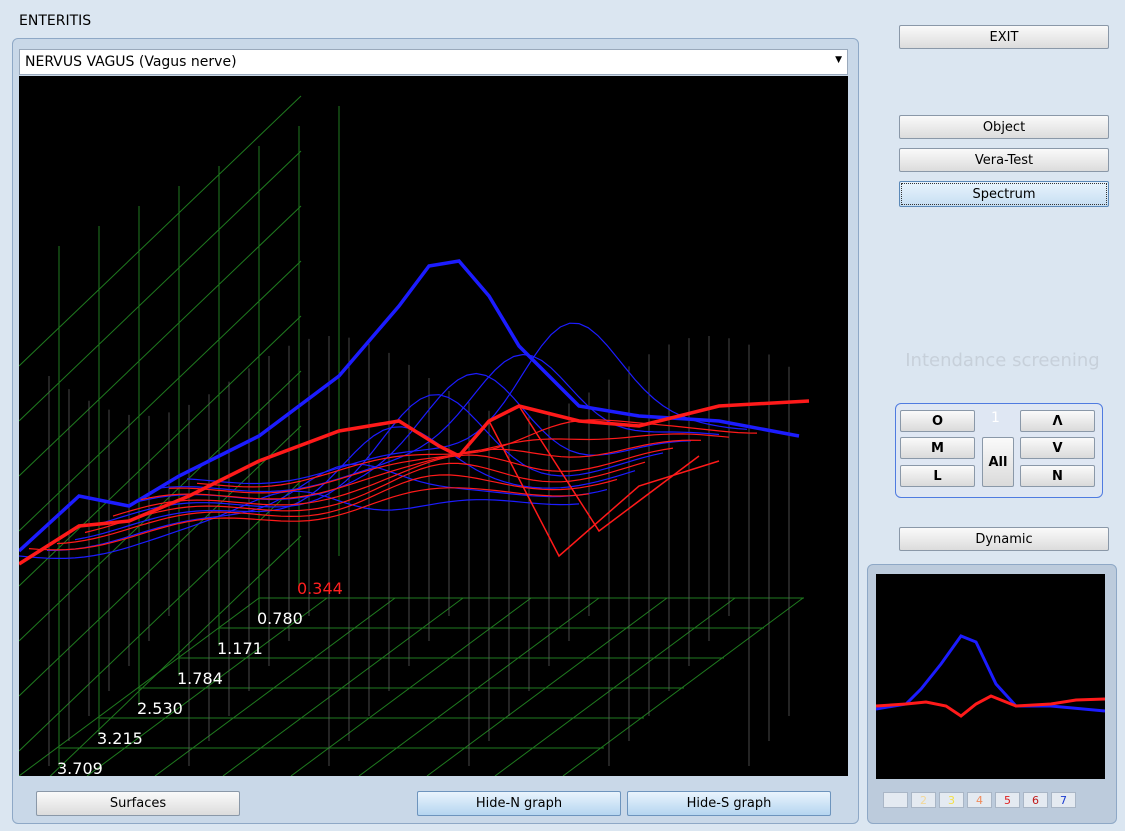  Describe the element at coordinates (923, 800) in the screenshot. I see `page-button: 2` at that location.